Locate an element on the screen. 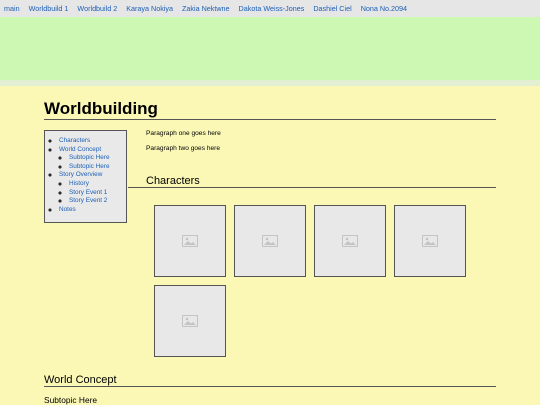 The image size is (540, 405). nav-tab-karaya-nokiya: Karaya Nokiya is located at coordinates (149, 8).